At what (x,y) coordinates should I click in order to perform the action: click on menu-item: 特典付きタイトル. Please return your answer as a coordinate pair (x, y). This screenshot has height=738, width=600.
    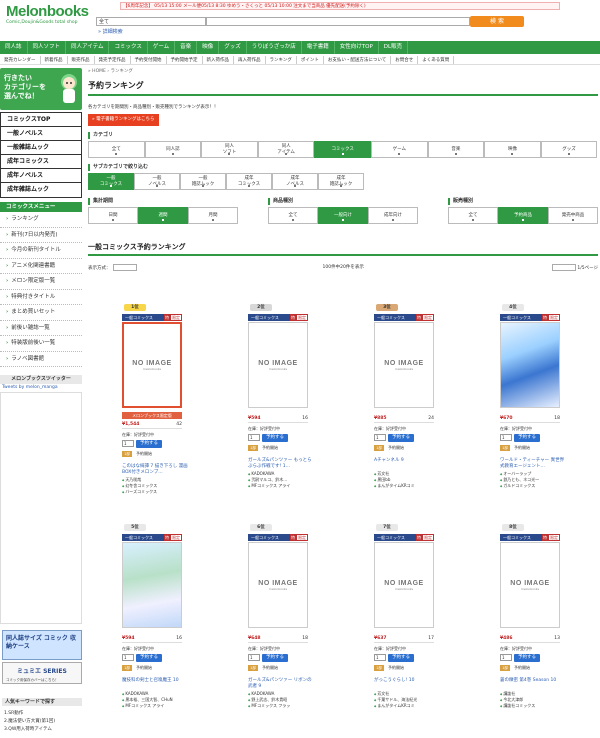
    Looking at the image, I should click on (41, 297).